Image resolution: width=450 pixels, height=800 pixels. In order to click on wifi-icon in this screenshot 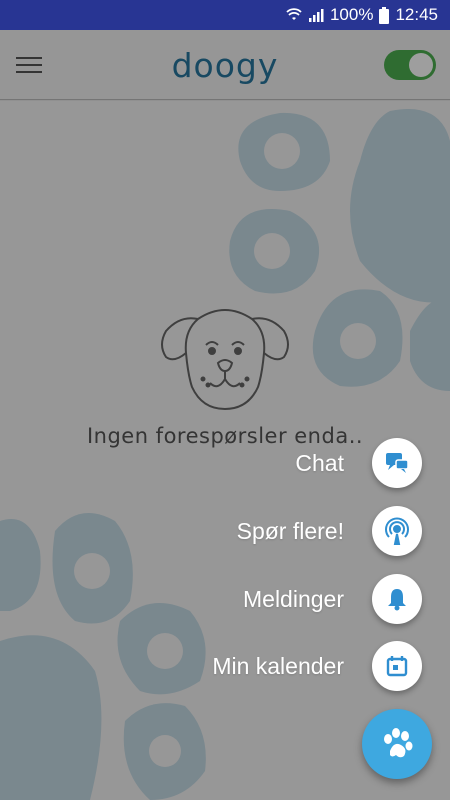, I will do `click(294, 15)`.